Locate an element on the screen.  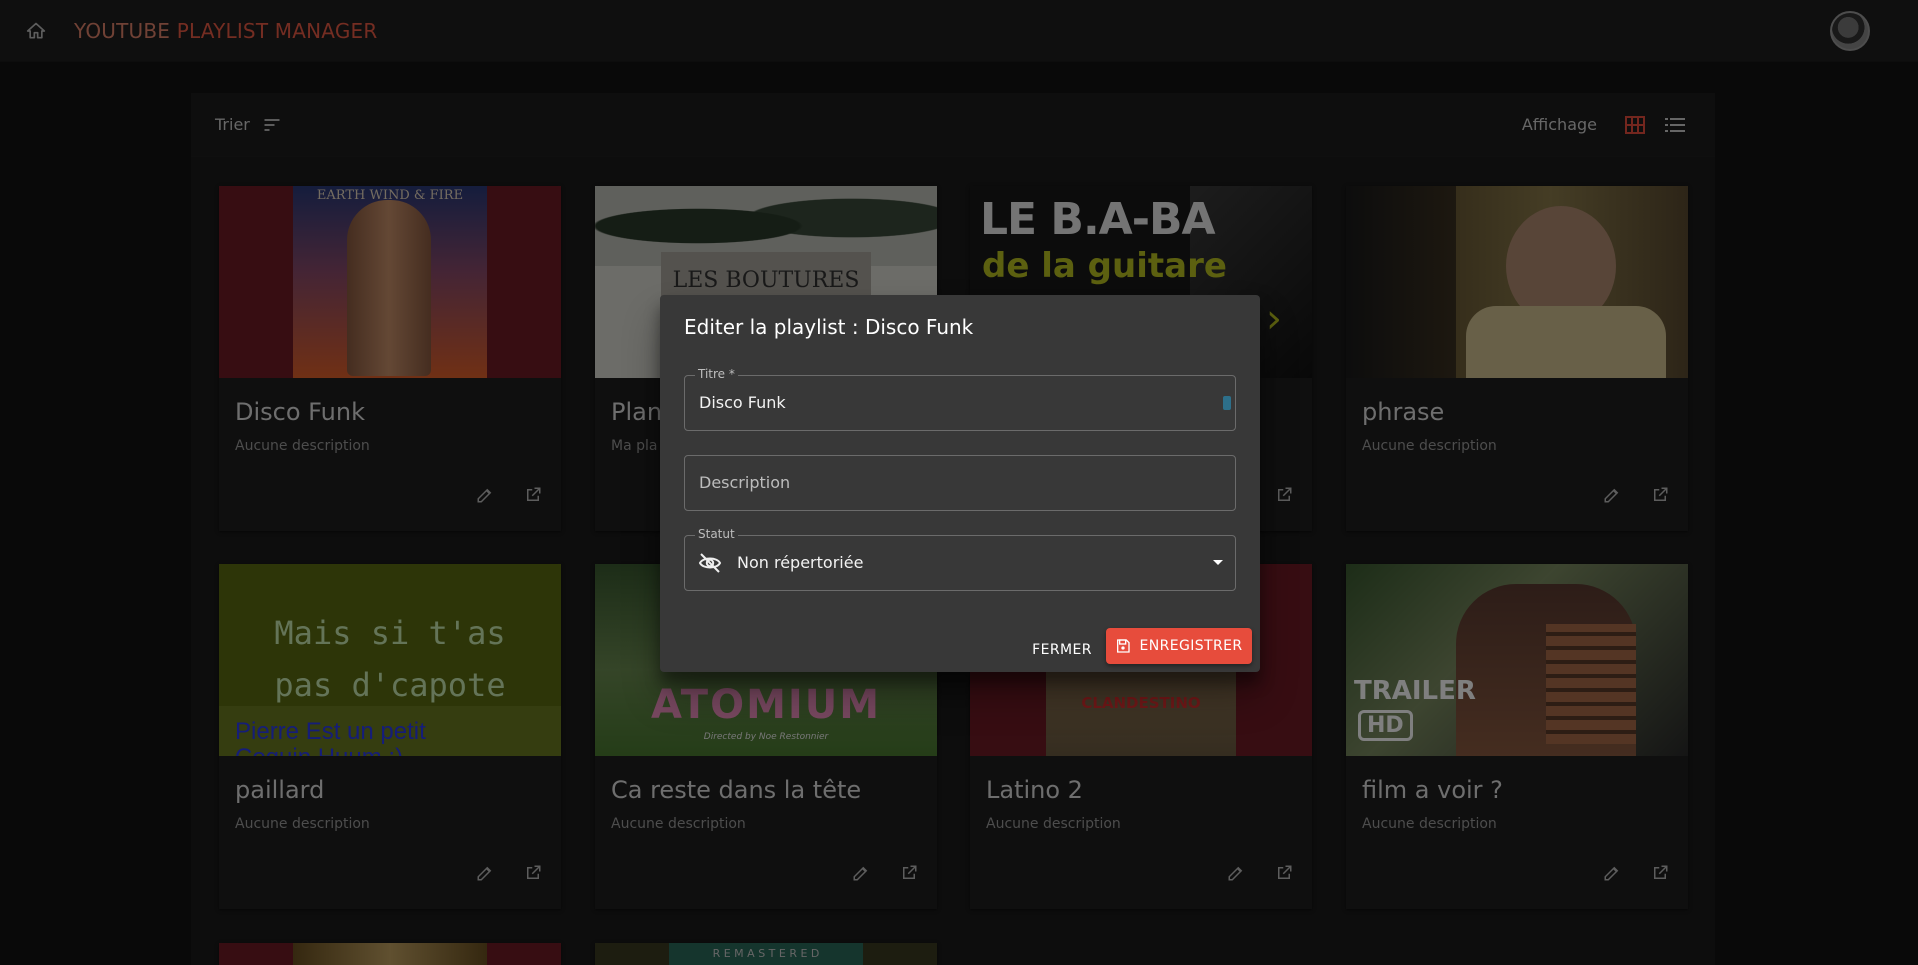
save-button-label: ENREGISTRER is located at coordinates (1191, 646).